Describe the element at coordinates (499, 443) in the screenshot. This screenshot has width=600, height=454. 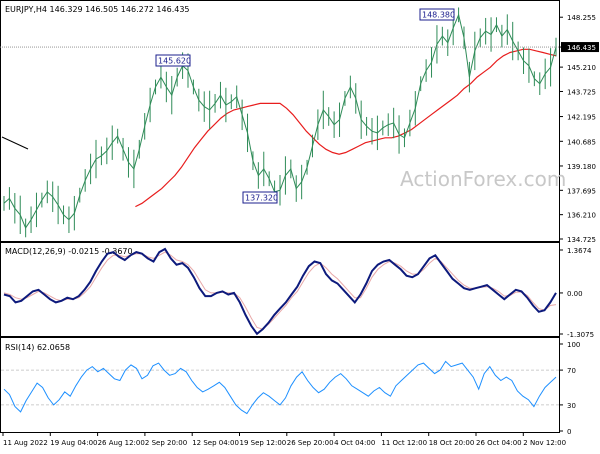
I see `x-axis-label: 26 Oct 04:00` at that location.